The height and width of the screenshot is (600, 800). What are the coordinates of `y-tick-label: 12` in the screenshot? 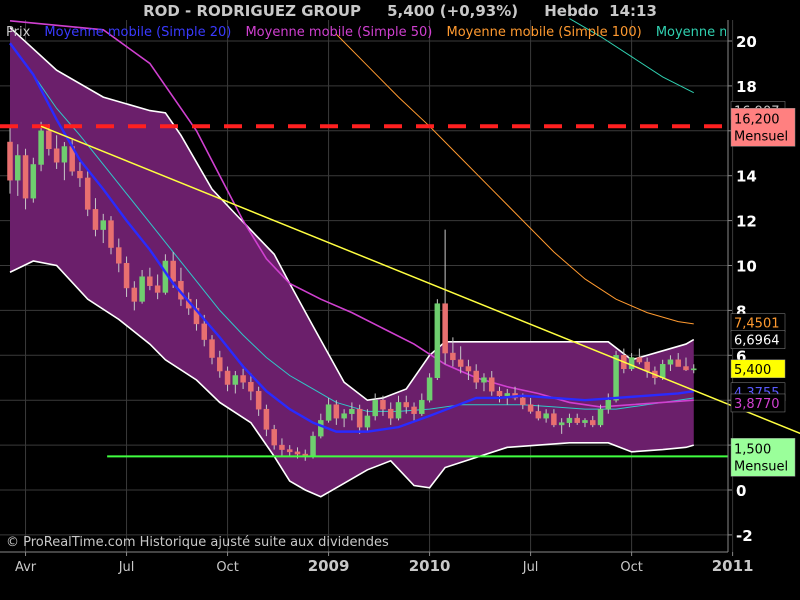 It's located at (746, 222).